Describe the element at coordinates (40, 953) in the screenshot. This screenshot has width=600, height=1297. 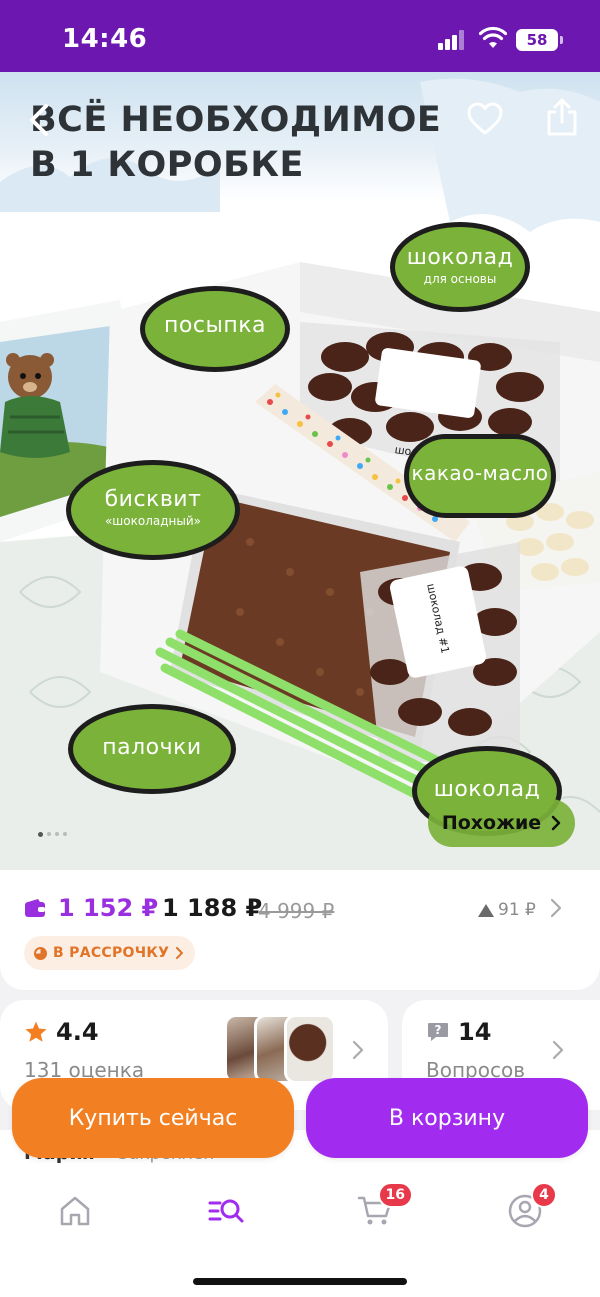
I see `installment-icon` at that location.